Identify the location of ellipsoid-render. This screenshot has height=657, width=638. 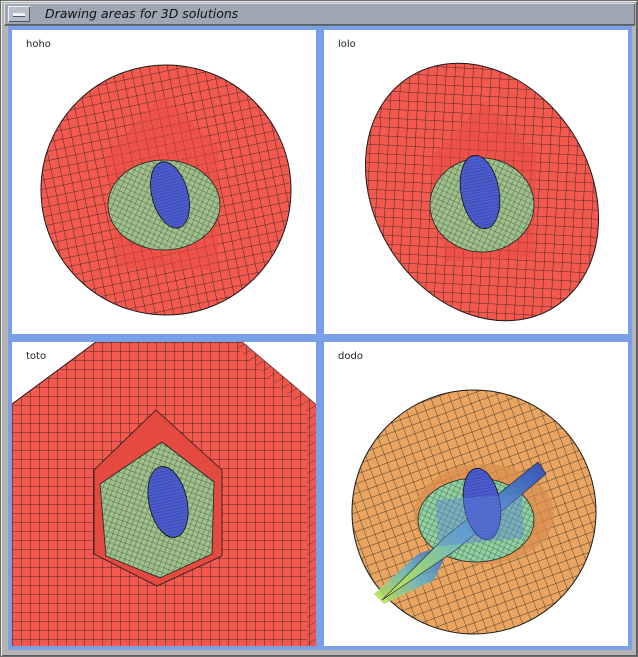
(482, 192).